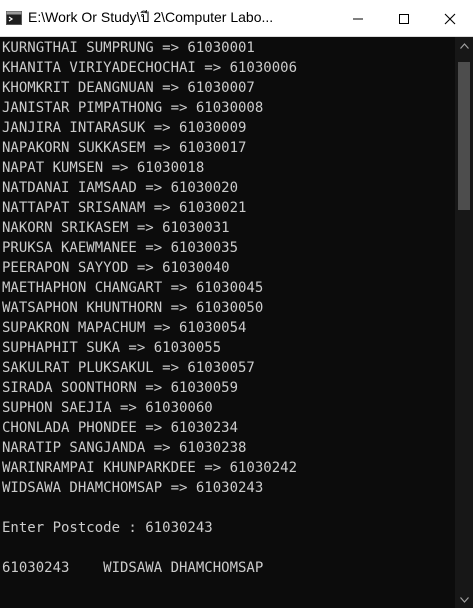 This screenshot has height=608, width=473. Describe the element at coordinates (120, 188) in the screenshot. I see `output-line: NATDANAI IAMSAAD => 61030020` at that location.